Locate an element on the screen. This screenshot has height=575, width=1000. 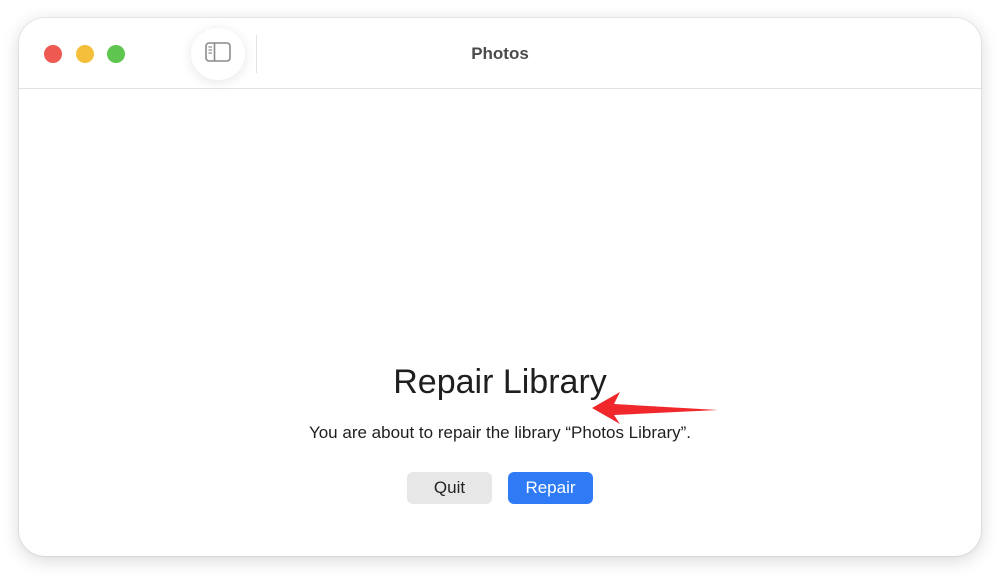
window-title: Photos is located at coordinates (500, 53).